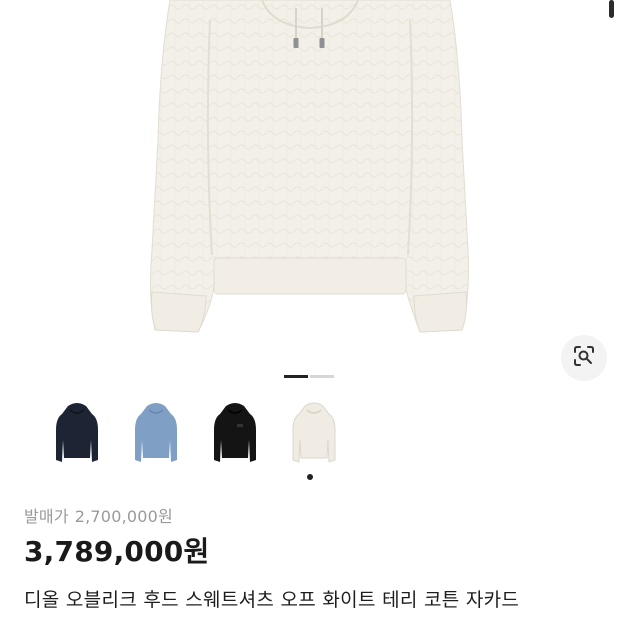 This screenshot has width=620, height=620. I want to click on scroll-indicator, so click(611, 9).